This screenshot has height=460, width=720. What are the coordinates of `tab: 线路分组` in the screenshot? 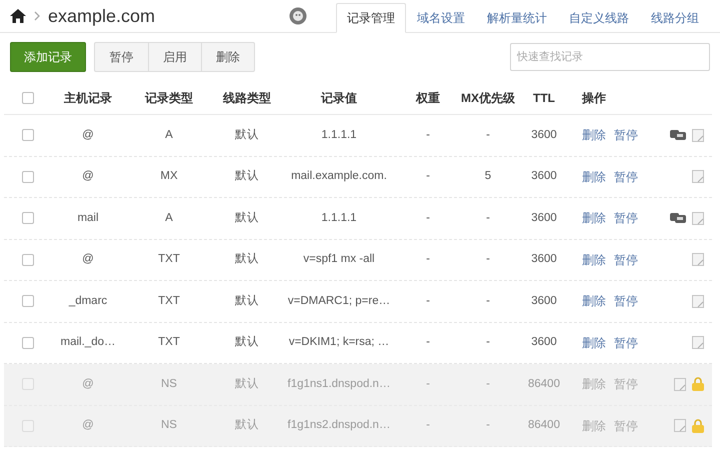 It's located at (675, 18).